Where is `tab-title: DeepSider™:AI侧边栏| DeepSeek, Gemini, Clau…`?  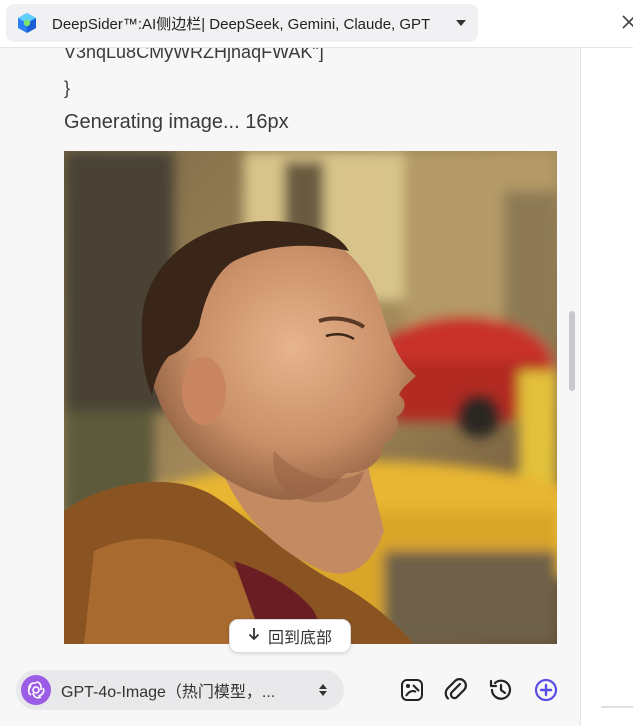 tab-title: DeepSider™:AI侧边栏| DeepSeek, Gemini, Clau… is located at coordinates (241, 24).